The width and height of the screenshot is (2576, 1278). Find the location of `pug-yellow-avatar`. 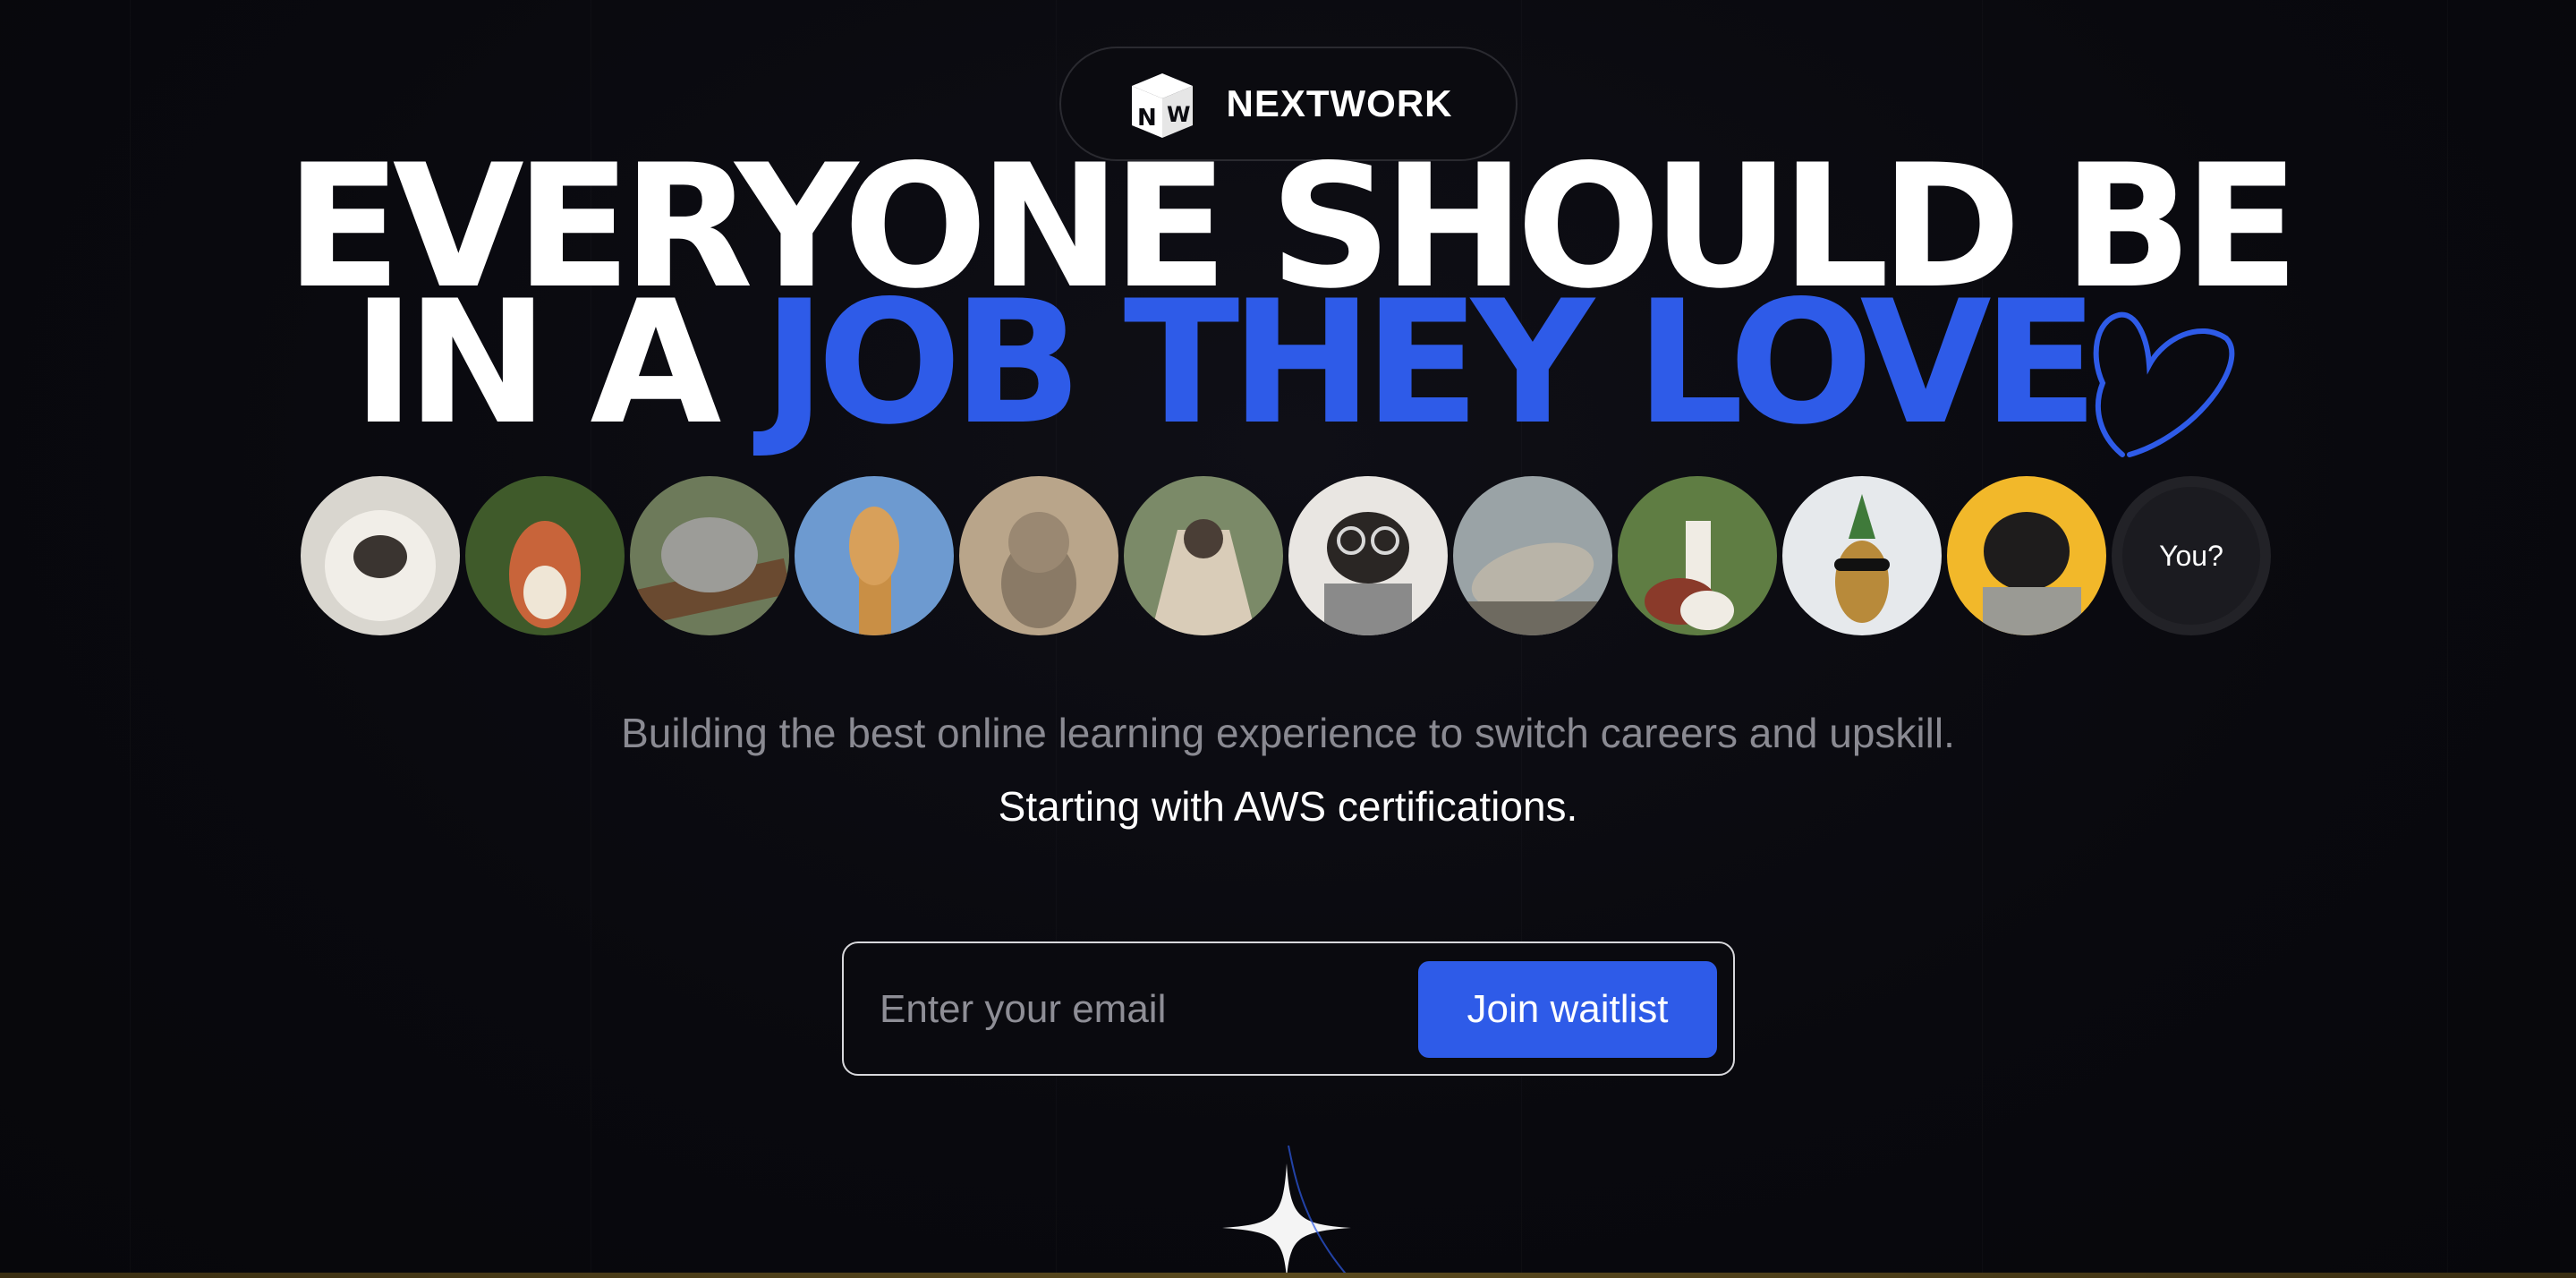

pug-yellow-avatar is located at coordinates (2027, 555).